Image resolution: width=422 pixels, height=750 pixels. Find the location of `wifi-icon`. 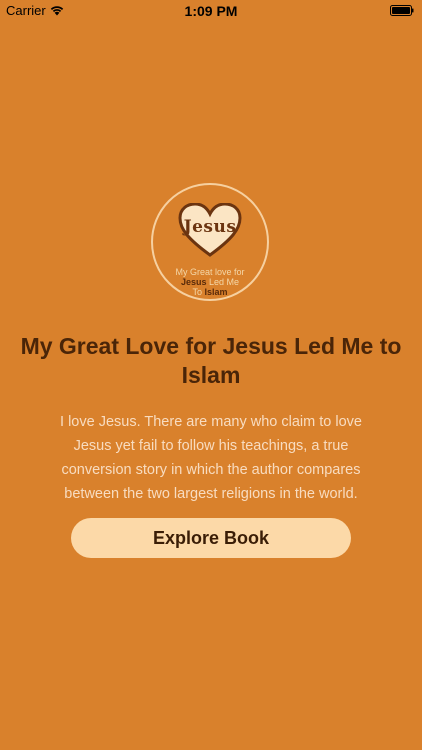

wifi-icon is located at coordinates (56, 11).